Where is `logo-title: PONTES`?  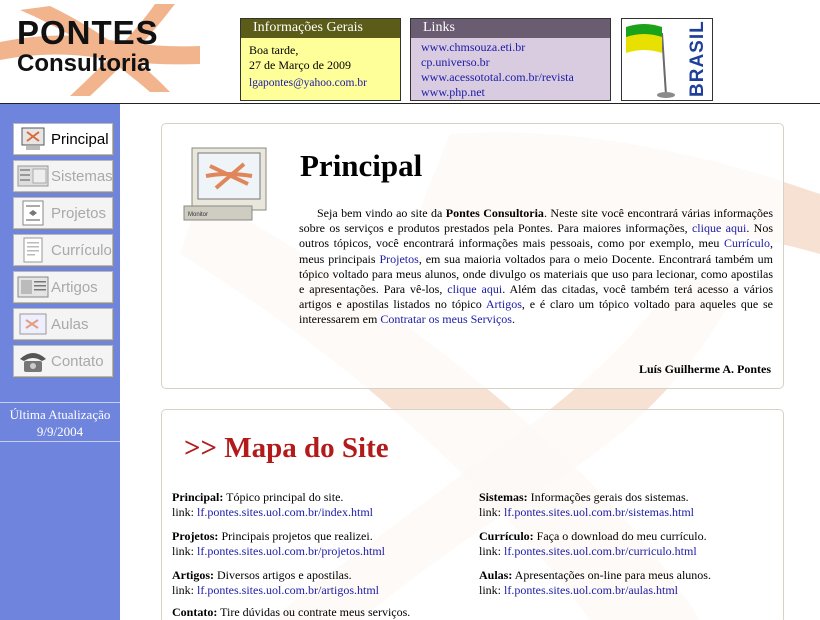
logo-title: PONTES is located at coordinates (88, 32).